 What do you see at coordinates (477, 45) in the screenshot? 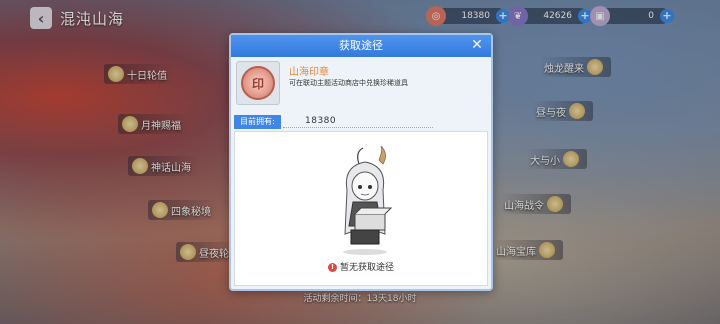
I see `close-button: ✕` at bounding box center [477, 45].